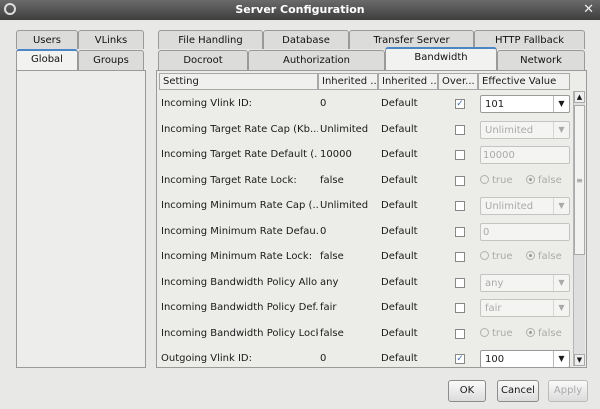 The width and height of the screenshot is (600, 409). Describe the element at coordinates (588, 9) in the screenshot. I see `close-icon: ✕` at that location.